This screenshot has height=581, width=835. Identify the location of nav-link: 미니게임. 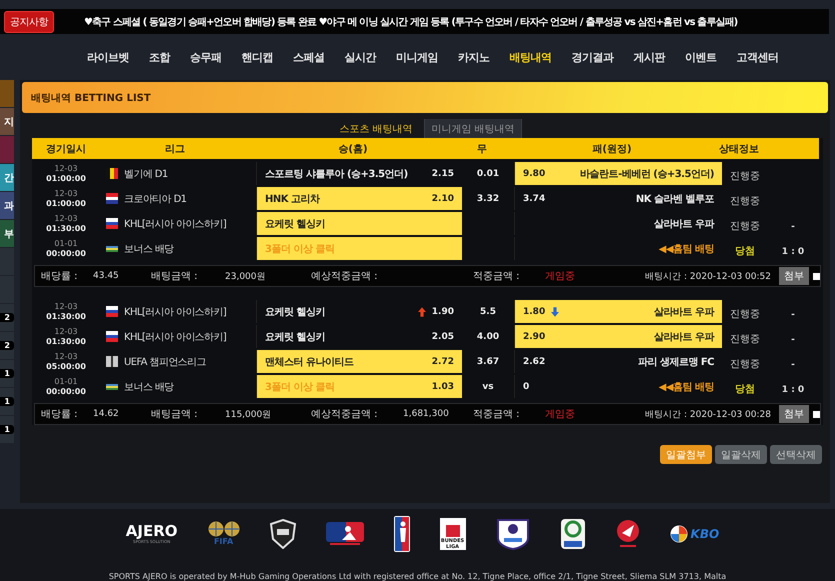
(417, 57).